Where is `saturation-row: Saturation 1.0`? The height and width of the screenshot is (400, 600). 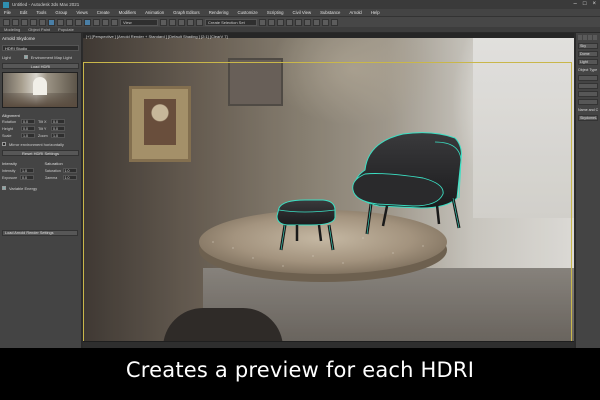 saturation-row: Saturation 1.0 is located at coordinates (62, 170).